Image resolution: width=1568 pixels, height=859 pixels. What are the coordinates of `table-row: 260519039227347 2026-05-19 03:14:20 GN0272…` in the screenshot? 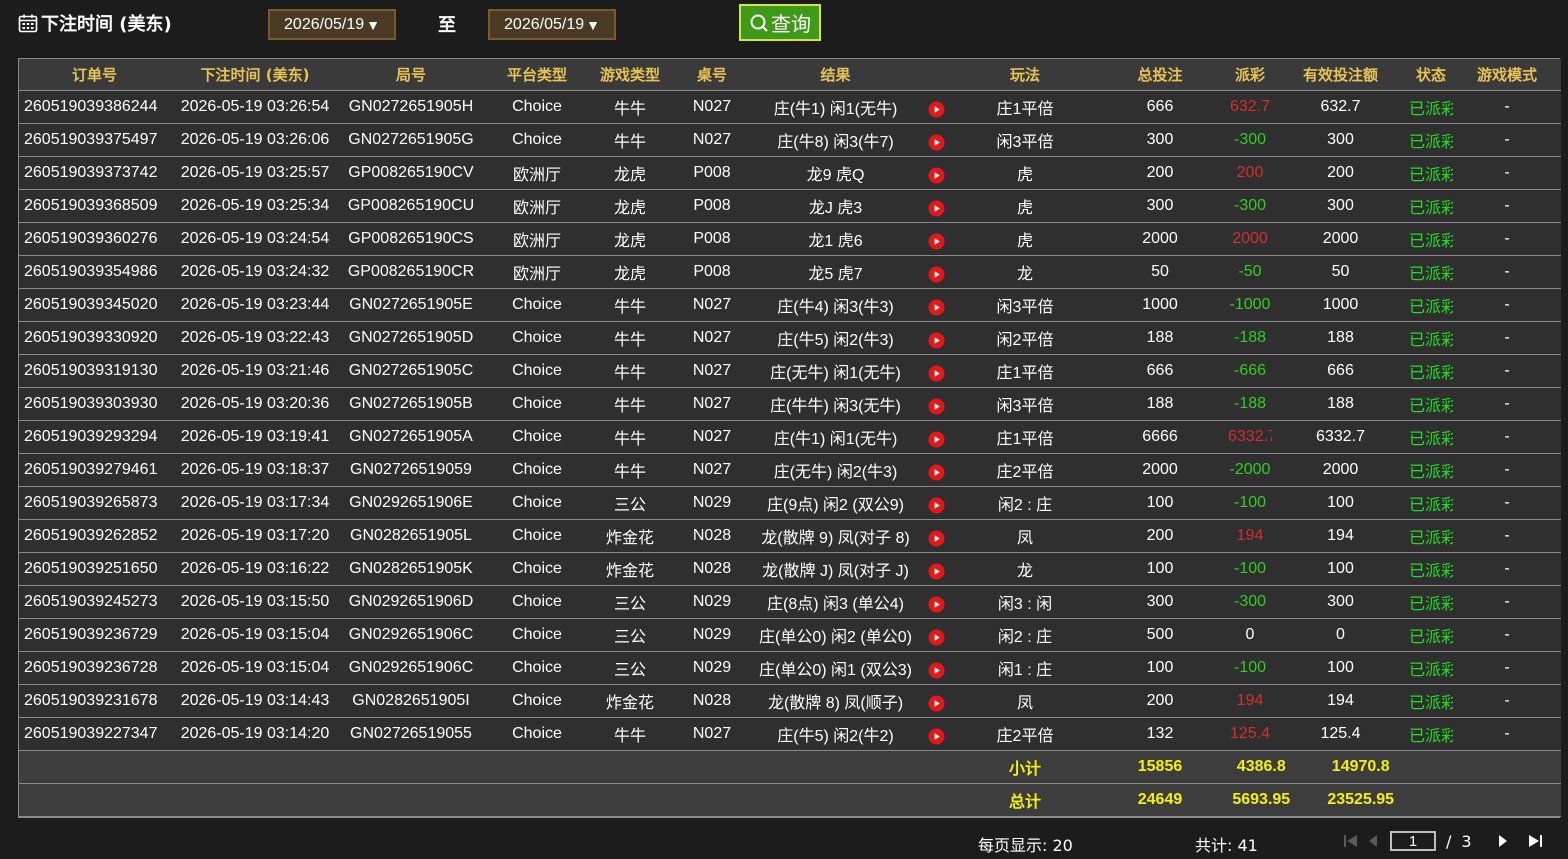 It's located at (790, 734).